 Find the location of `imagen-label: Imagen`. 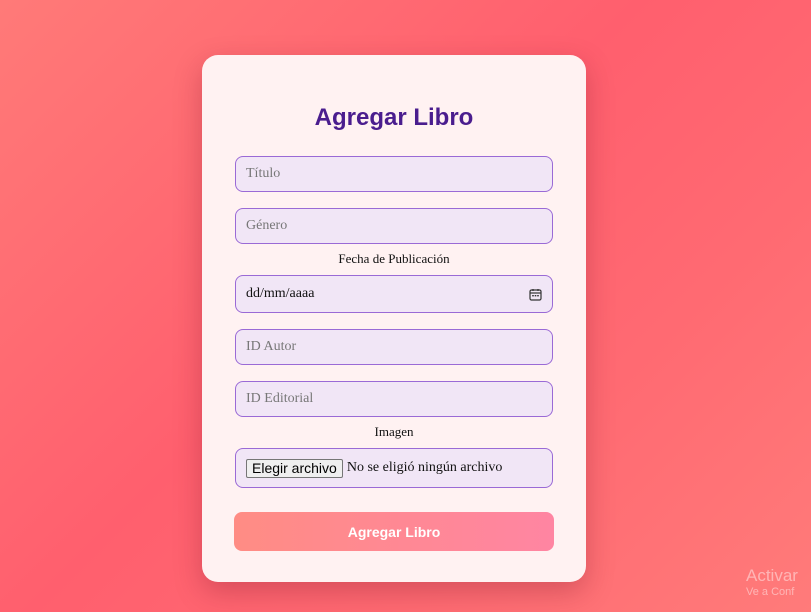

imagen-label: Imagen is located at coordinates (394, 431).